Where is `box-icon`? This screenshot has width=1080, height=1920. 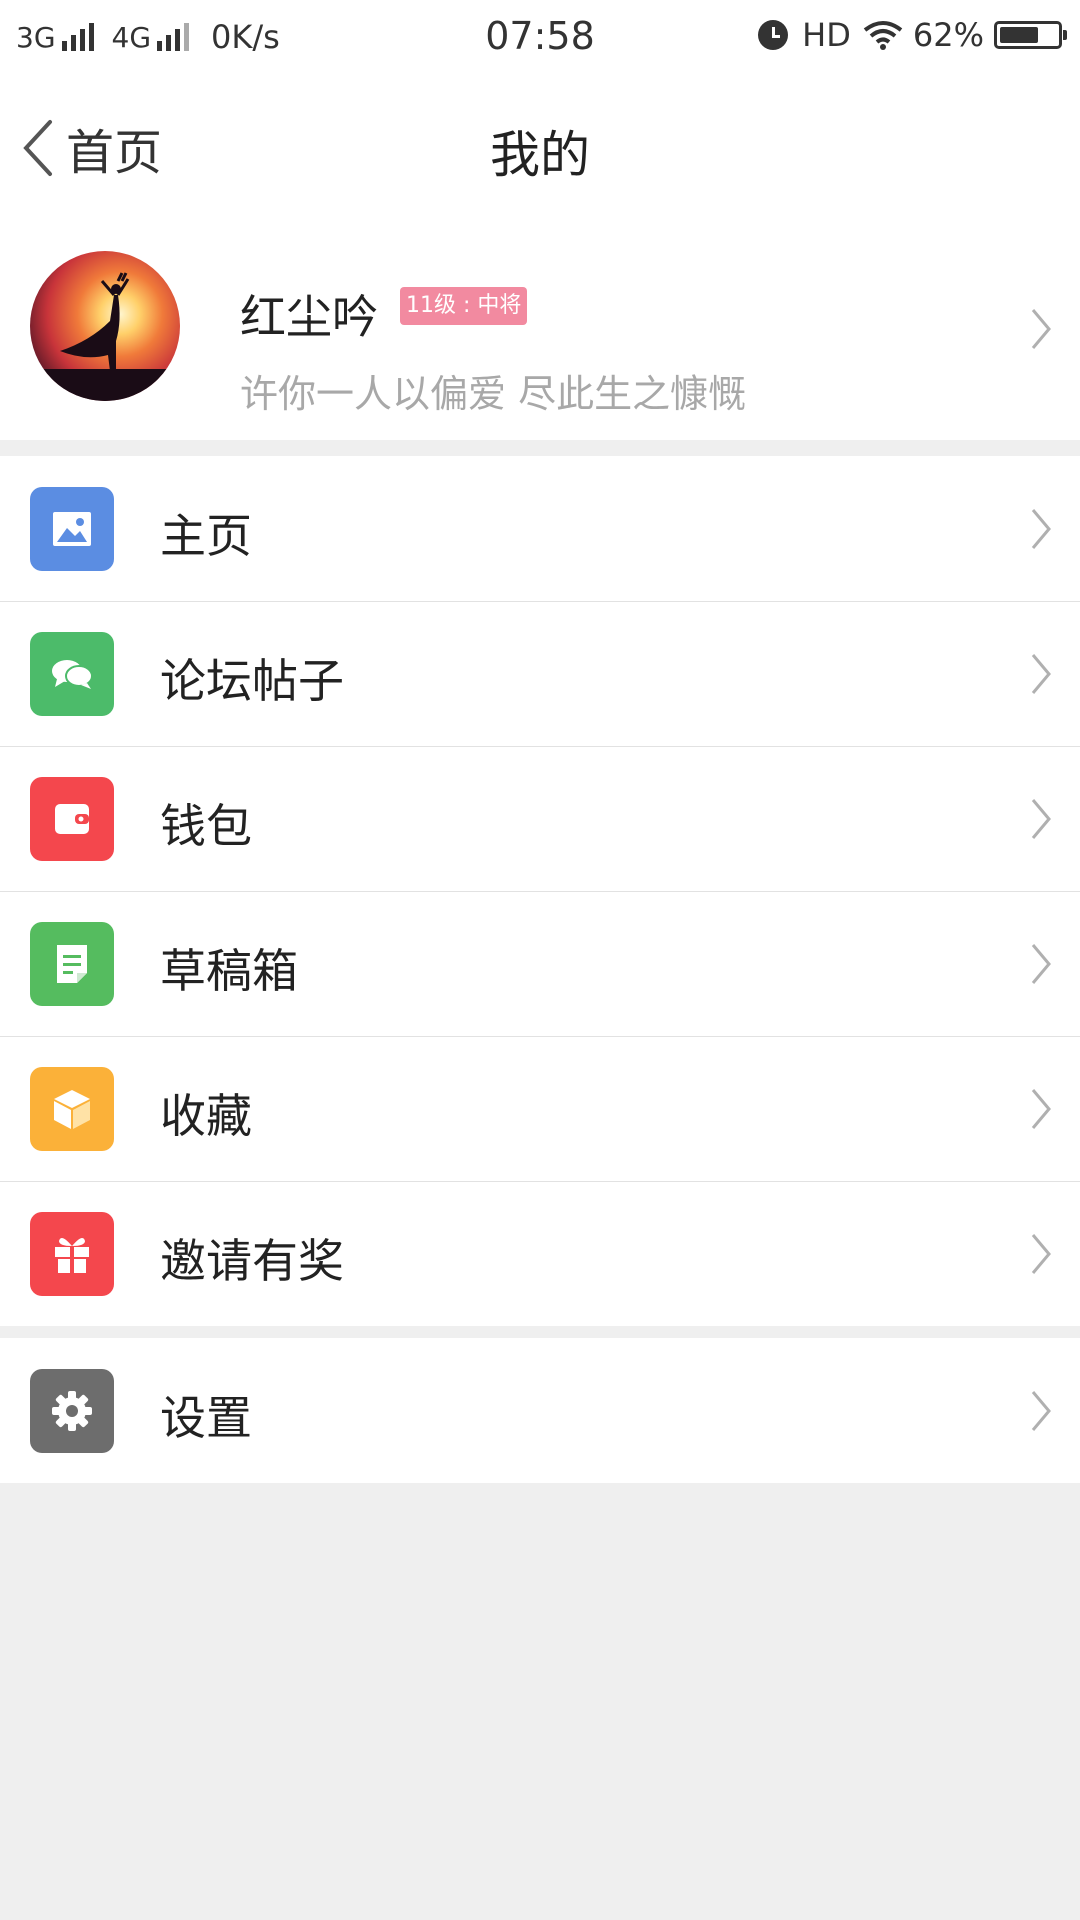
box-icon is located at coordinates (72, 1109).